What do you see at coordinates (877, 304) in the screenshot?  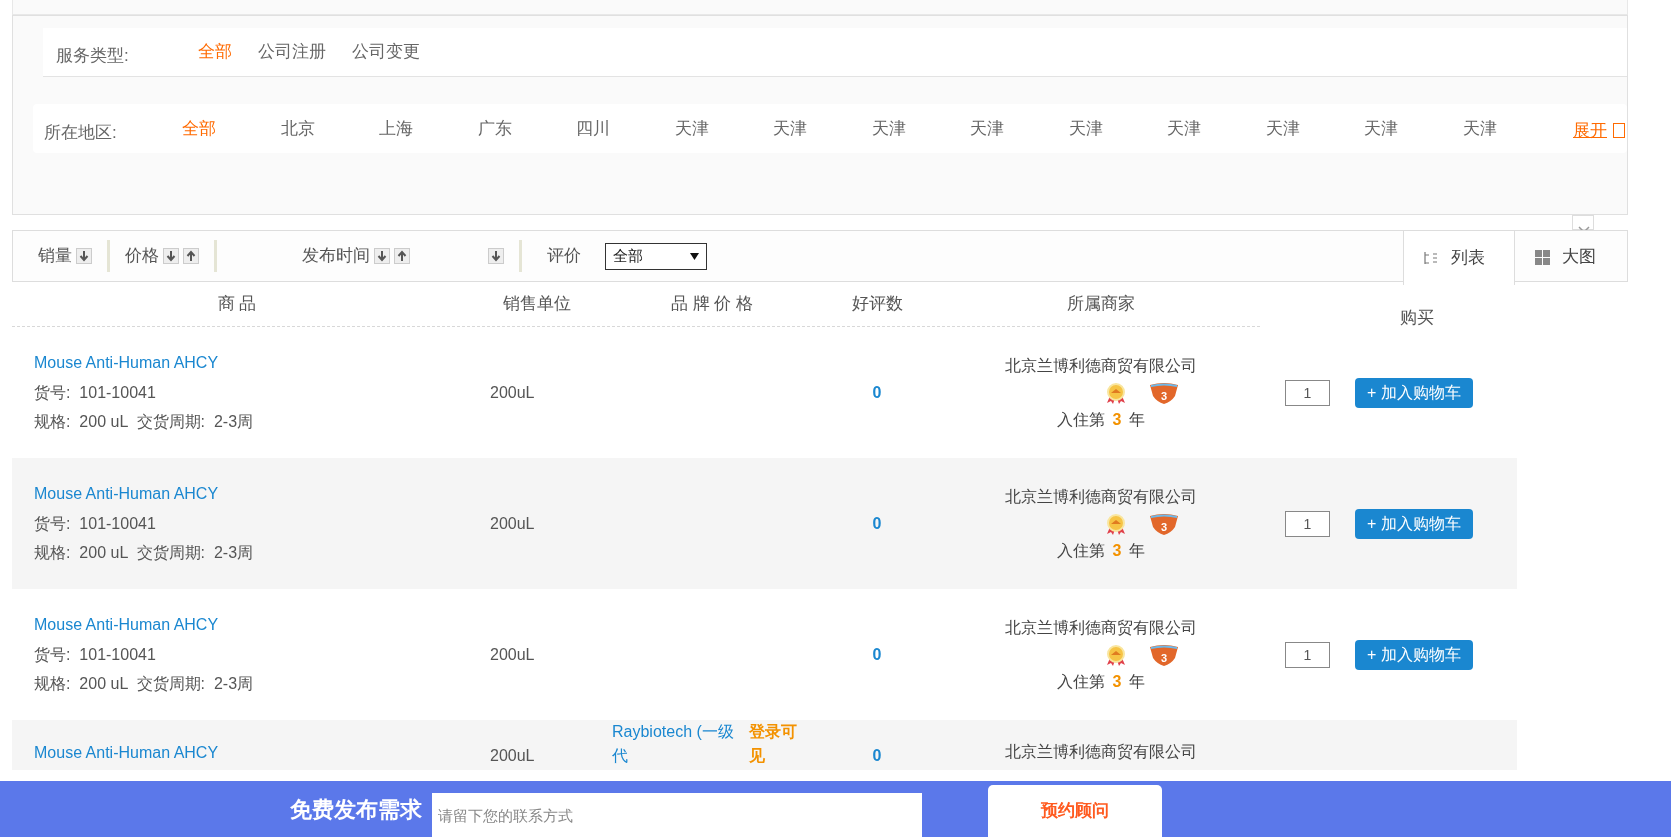 I see `column-header: 好评数` at bounding box center [877, 304].